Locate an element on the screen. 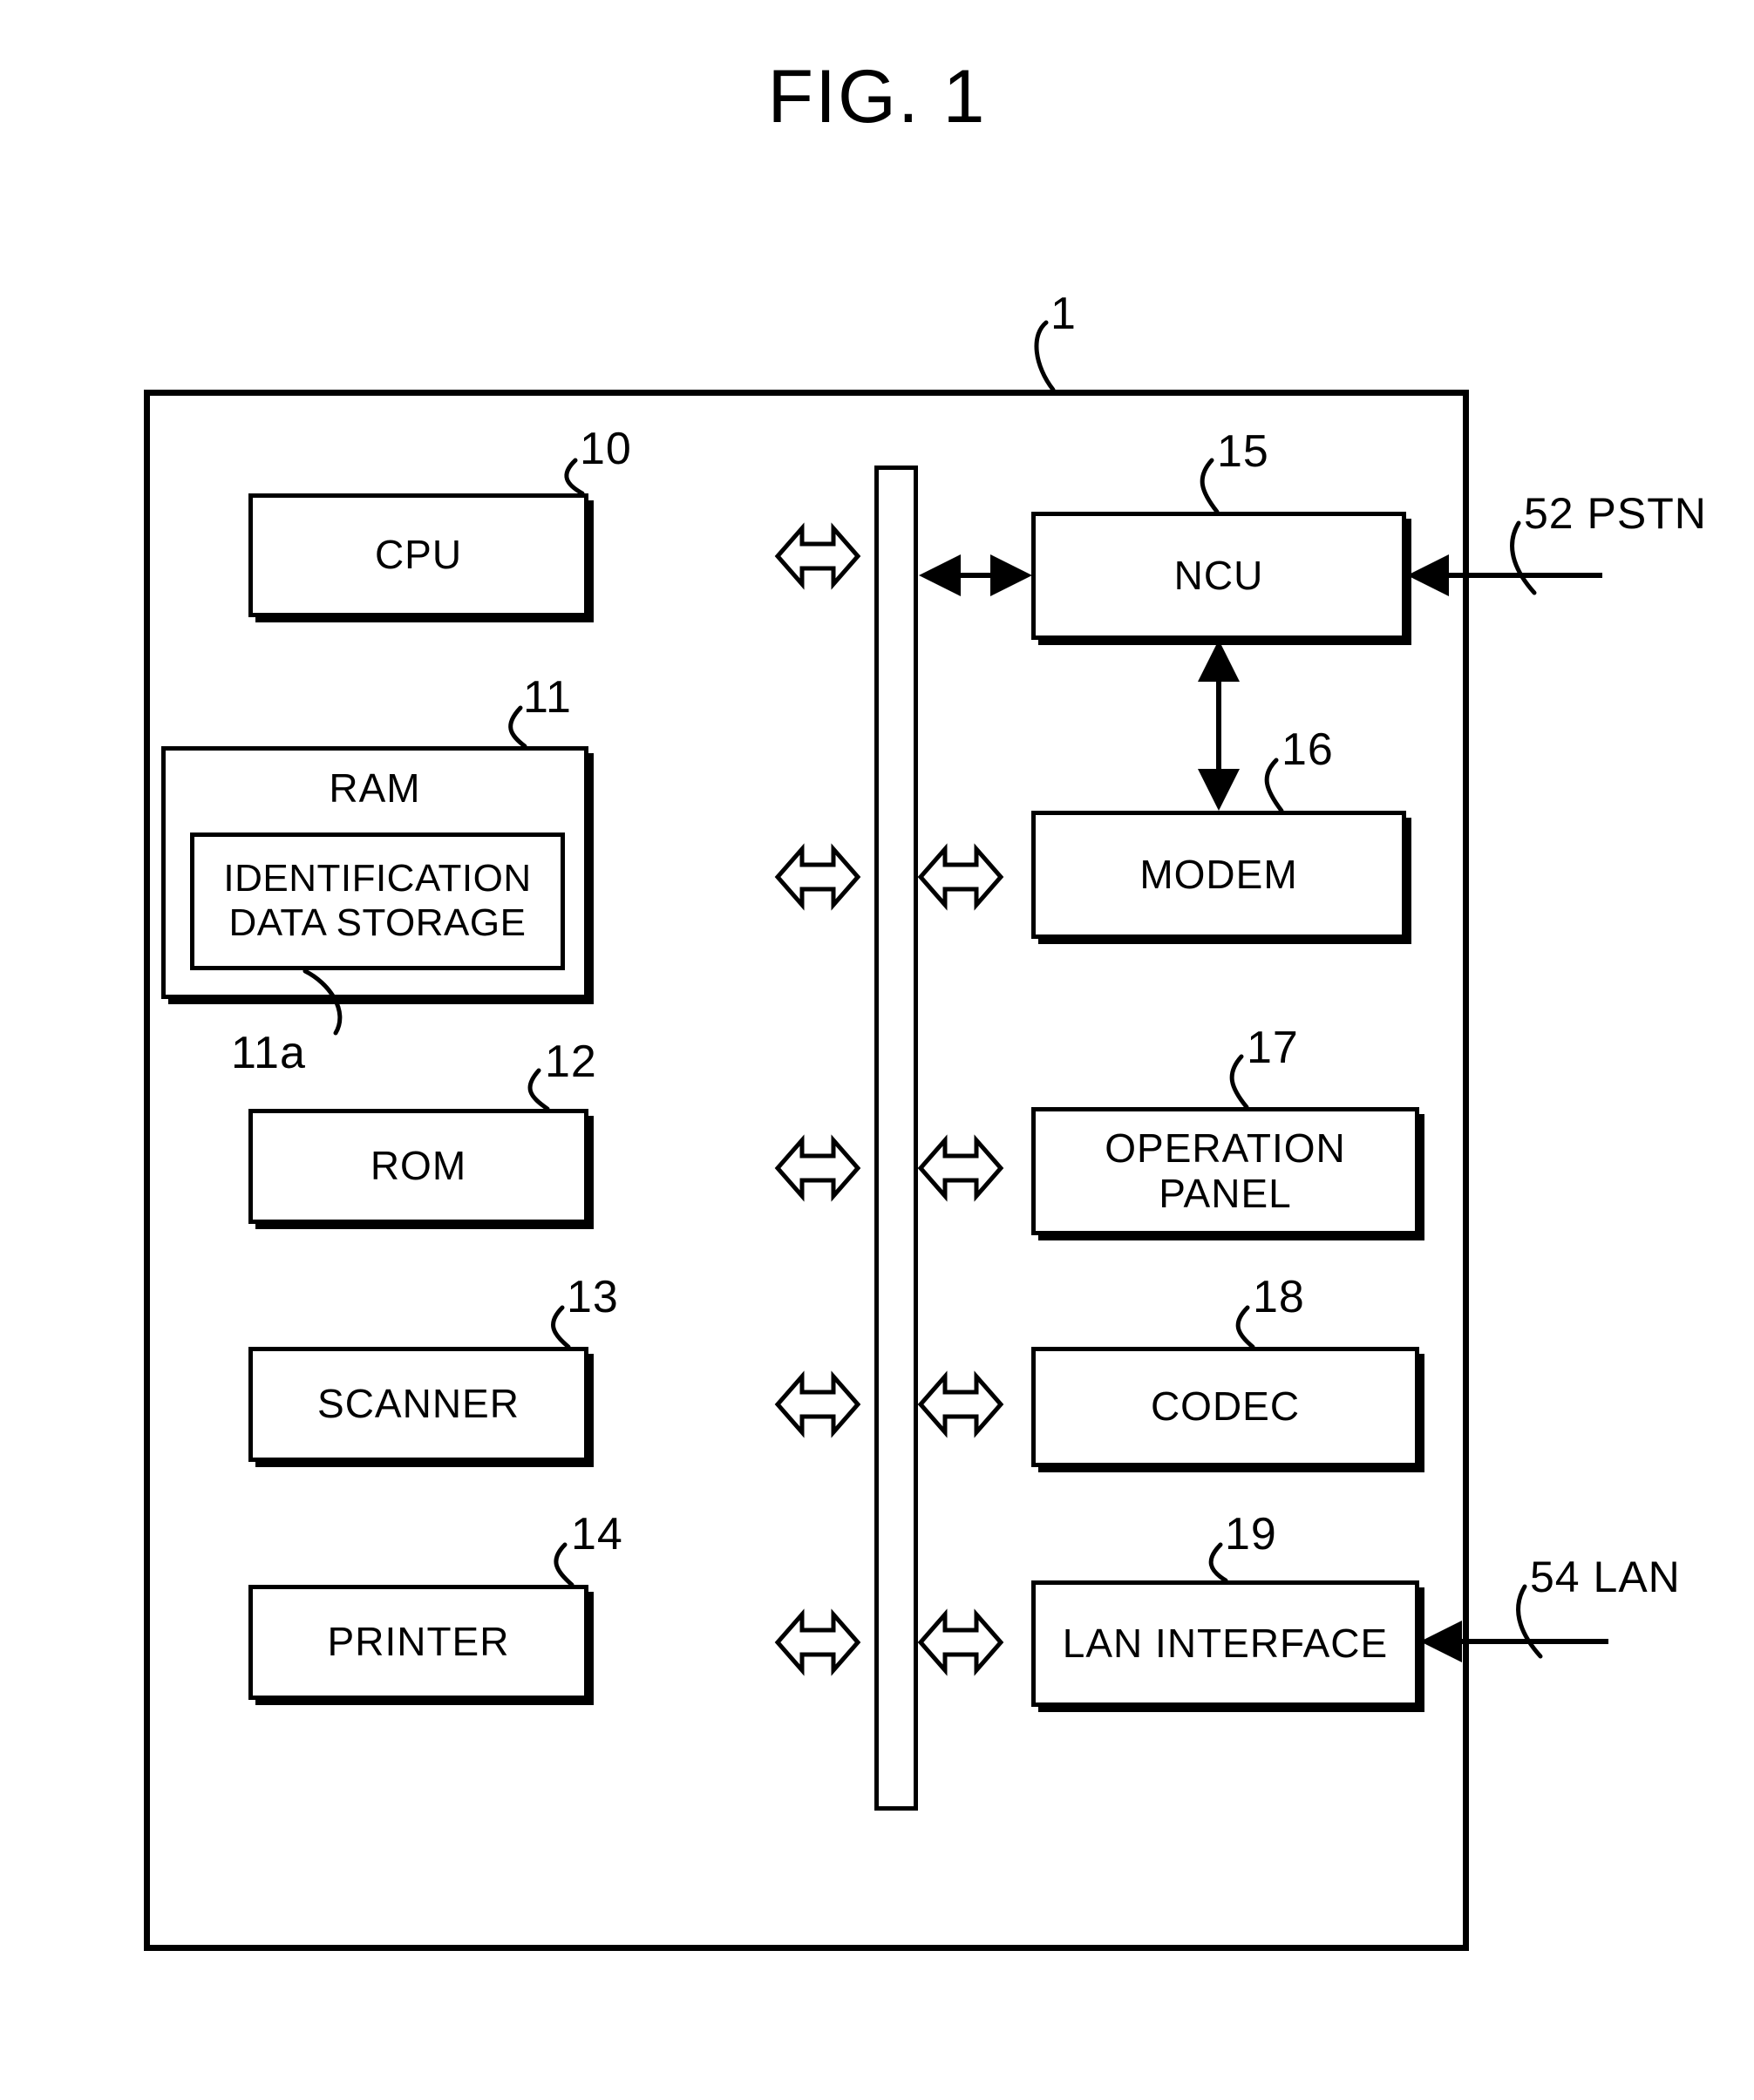 This screenshot has height=2100, width=1754. page-title: FIG. 1 is located at coordinates (877, 97).